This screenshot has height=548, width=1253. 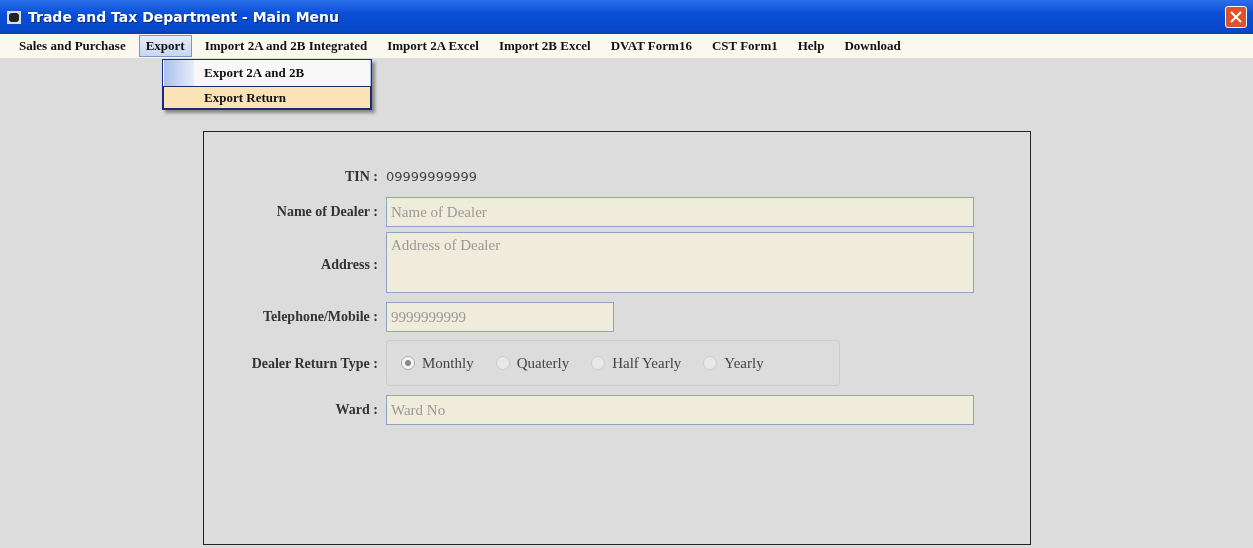 What do you see at coordinates (500, 317) in the screenshot?
I see `input-field: 9999999999` at bounding box center [500, 317].